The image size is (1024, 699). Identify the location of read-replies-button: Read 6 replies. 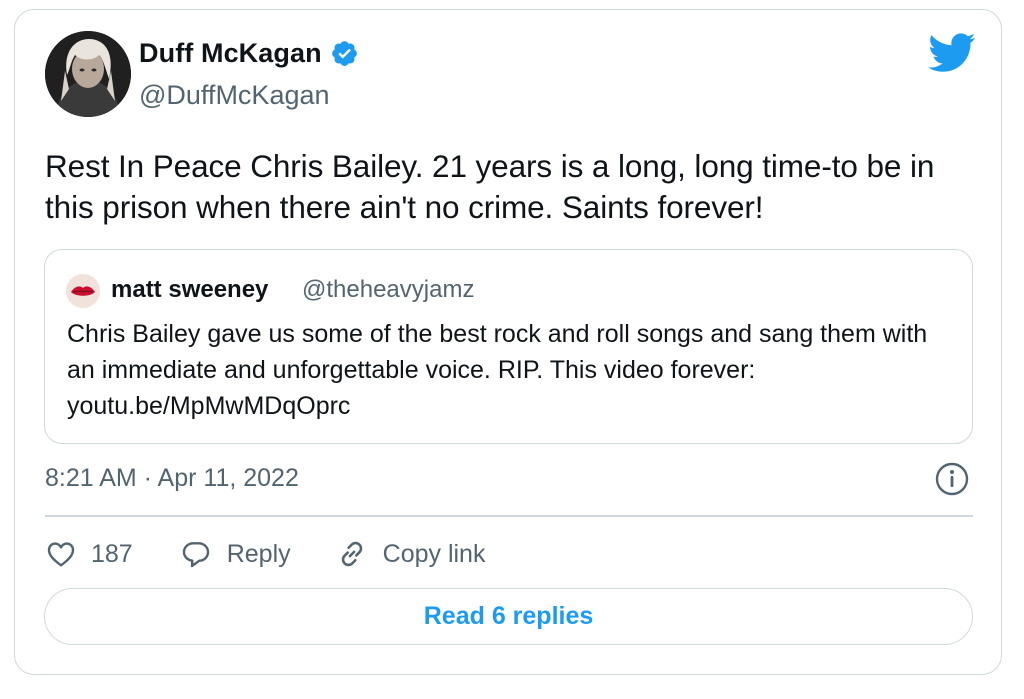
(508, 616).